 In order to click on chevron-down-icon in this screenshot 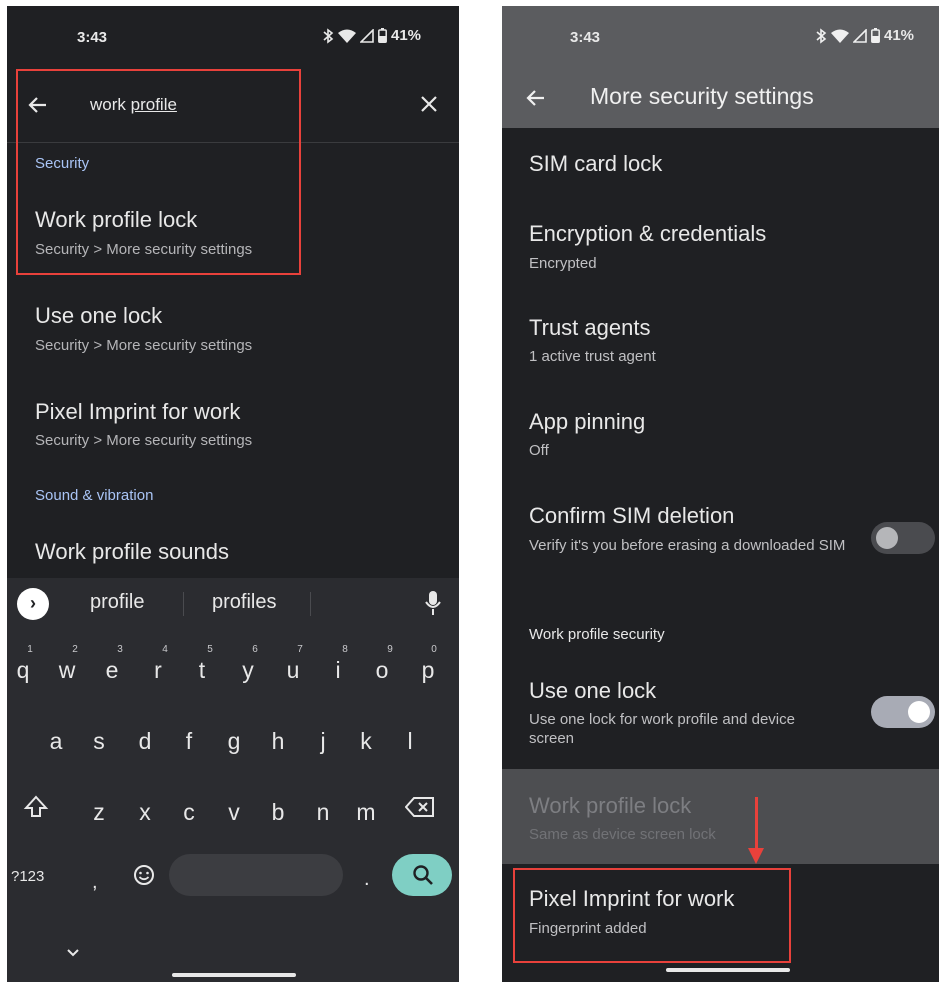, I will do `click(73, 953)`.